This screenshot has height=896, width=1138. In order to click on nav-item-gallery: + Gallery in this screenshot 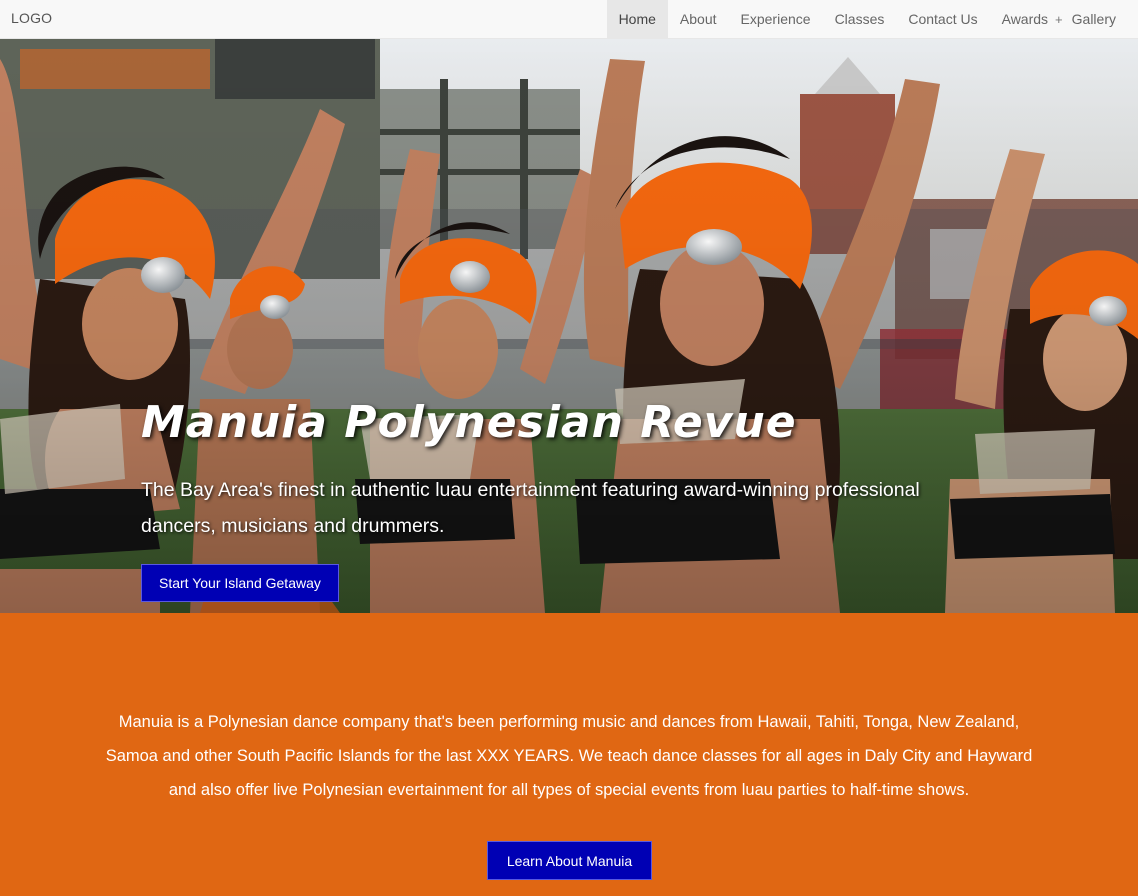, I will do `click(1088, 19)`.